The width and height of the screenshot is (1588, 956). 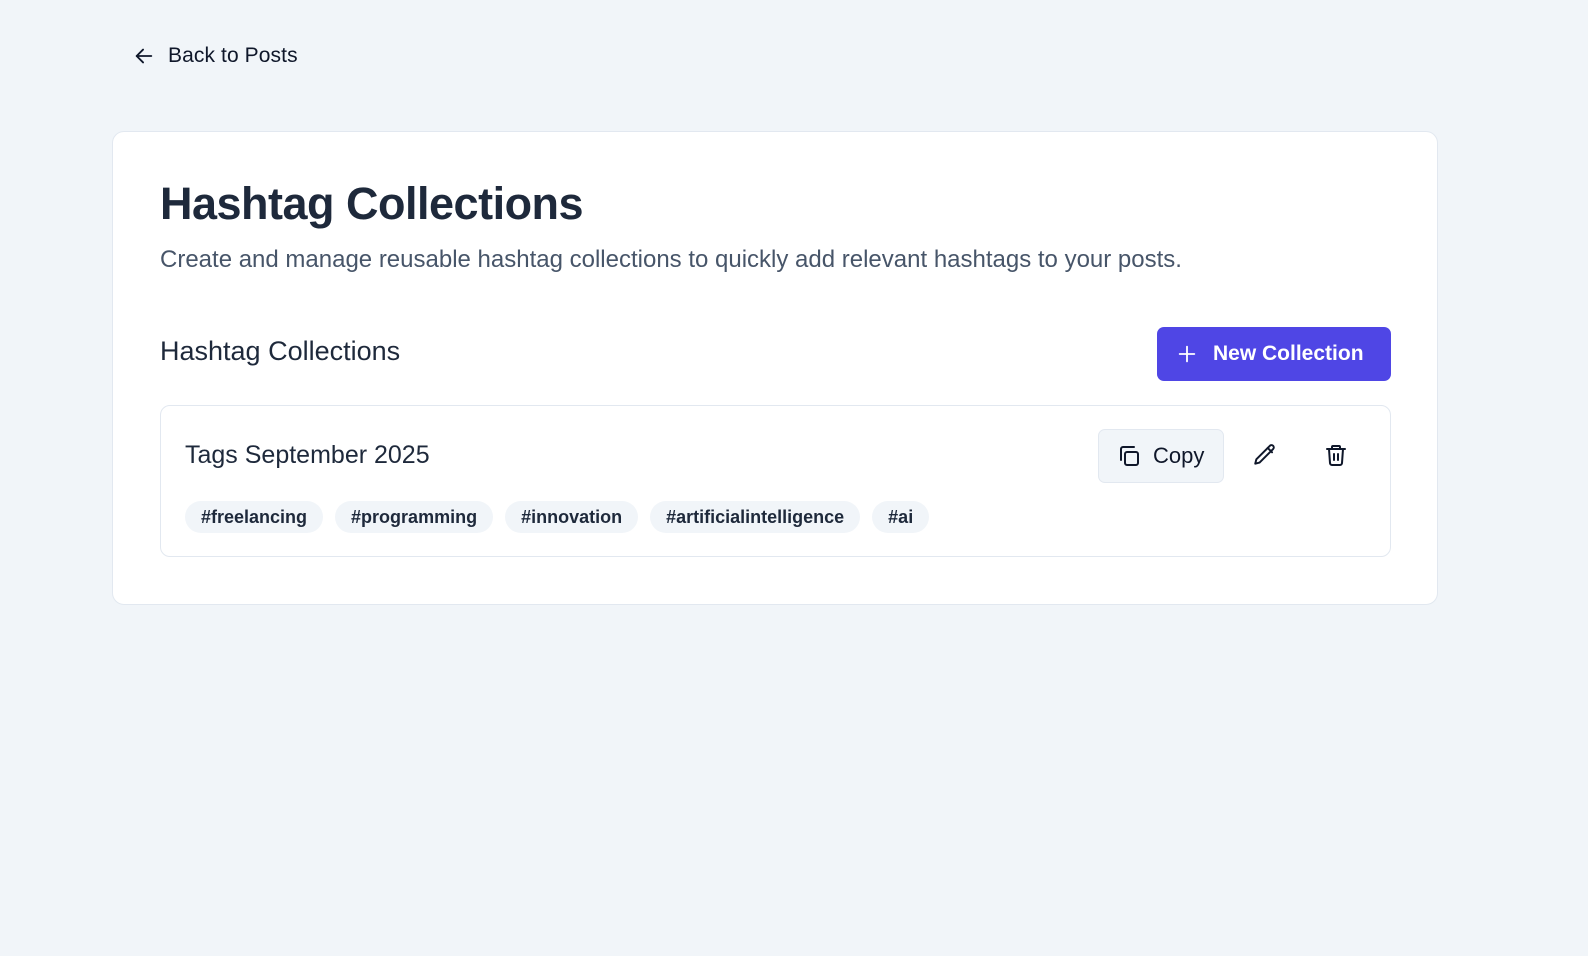 I want to click on page-title: Hashtag Collections, so click(x=372, y=203).